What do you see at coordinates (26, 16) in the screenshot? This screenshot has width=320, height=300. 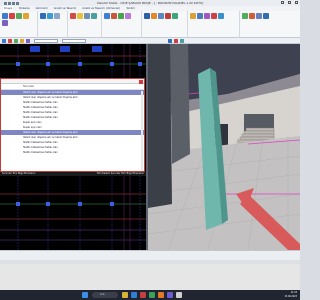 I see `move-icon` at bounding box center [26, 16].